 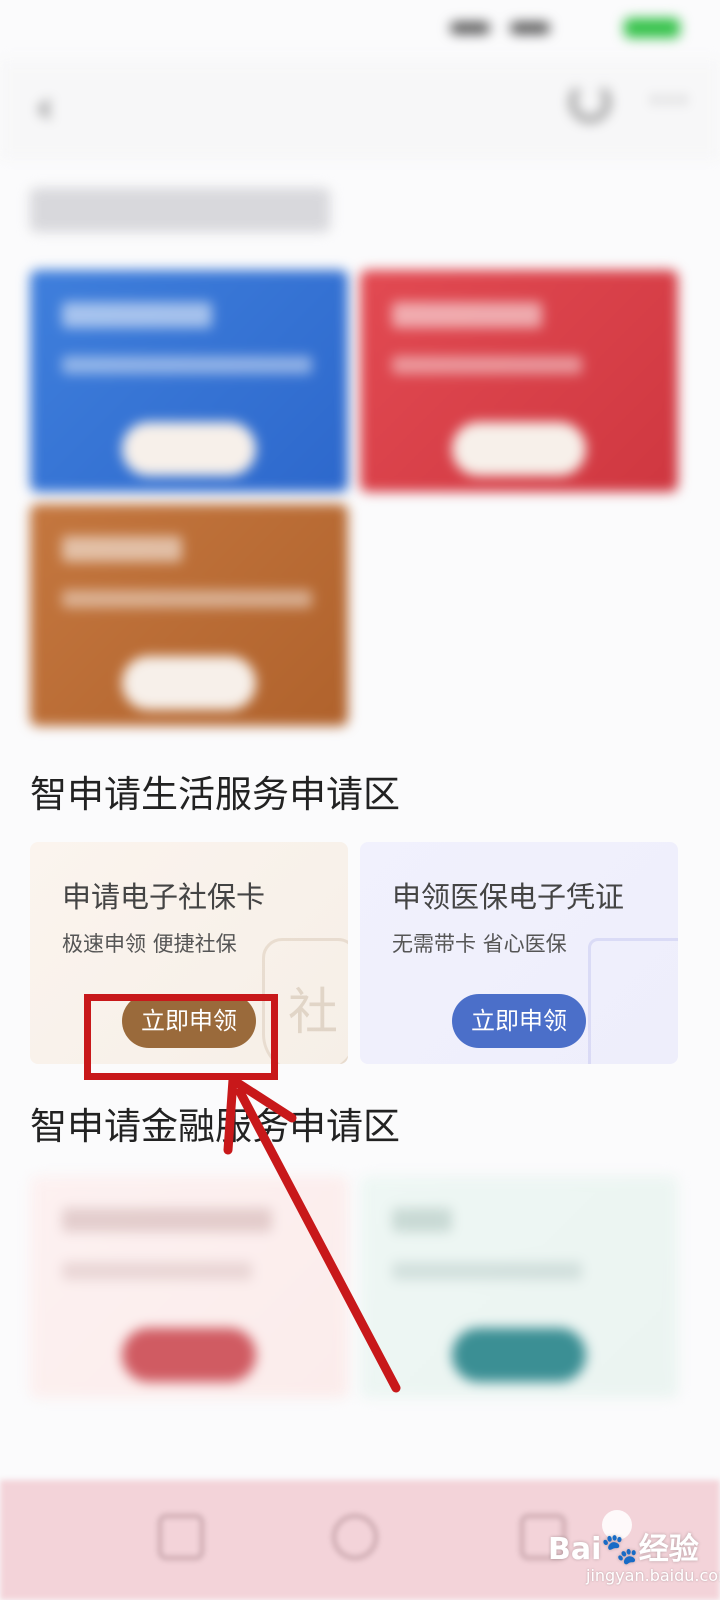 I want to click on life-section-title: 智申请生活服务申请区, so click(x=215, y=794).